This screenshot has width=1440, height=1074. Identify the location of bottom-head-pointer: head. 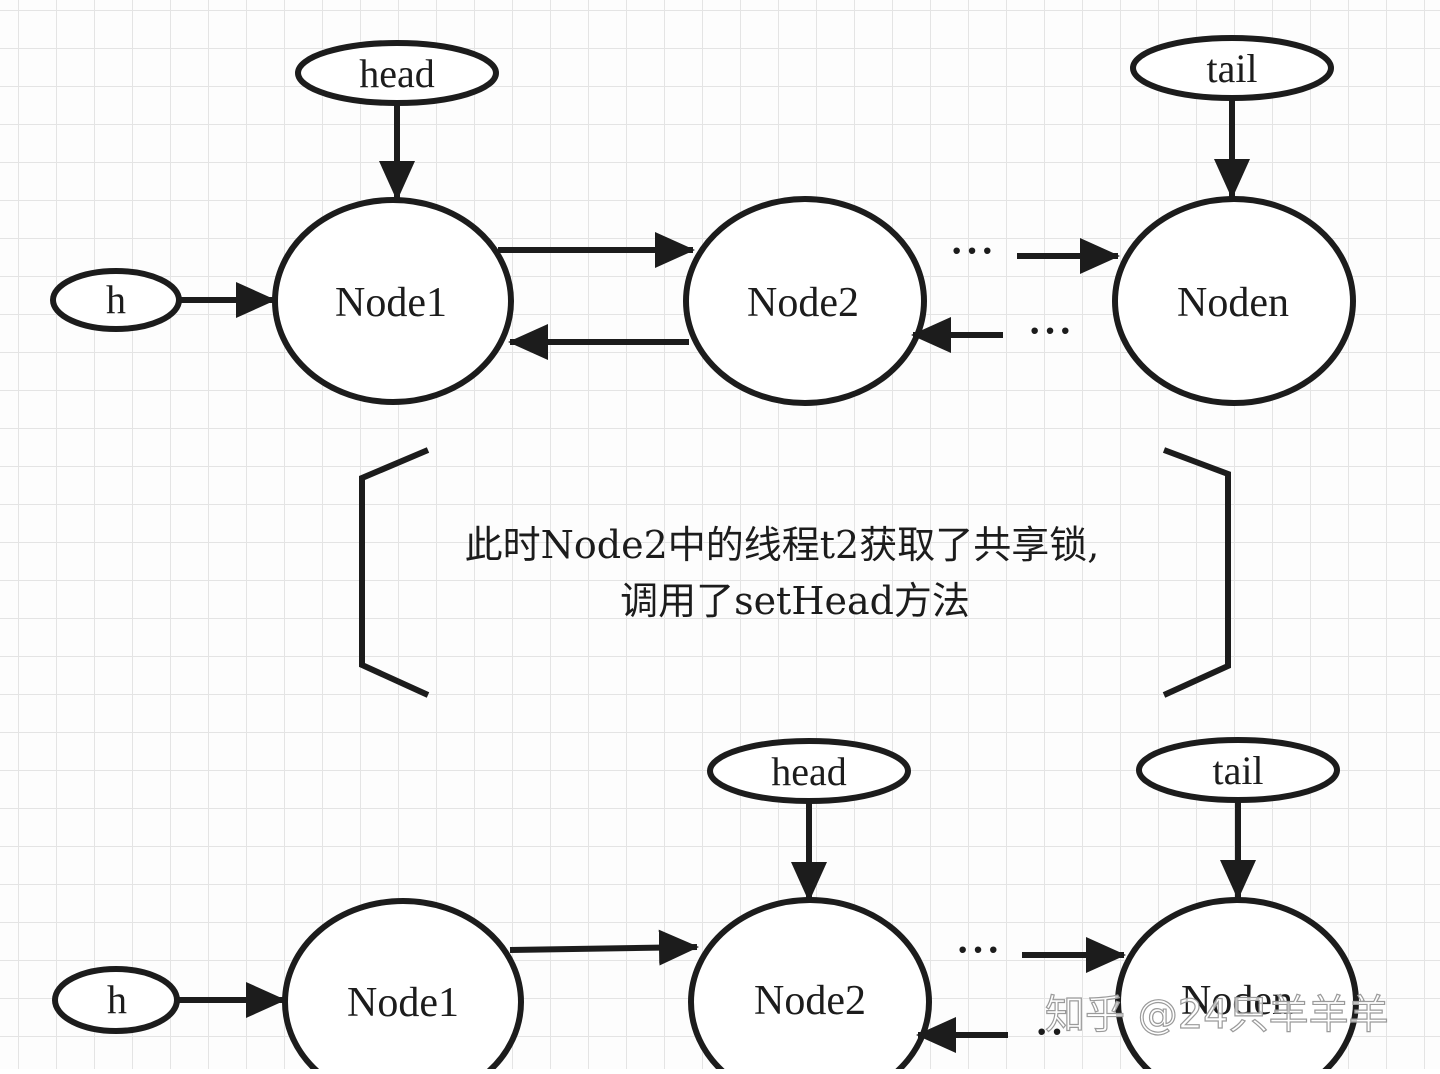
(809, 820).